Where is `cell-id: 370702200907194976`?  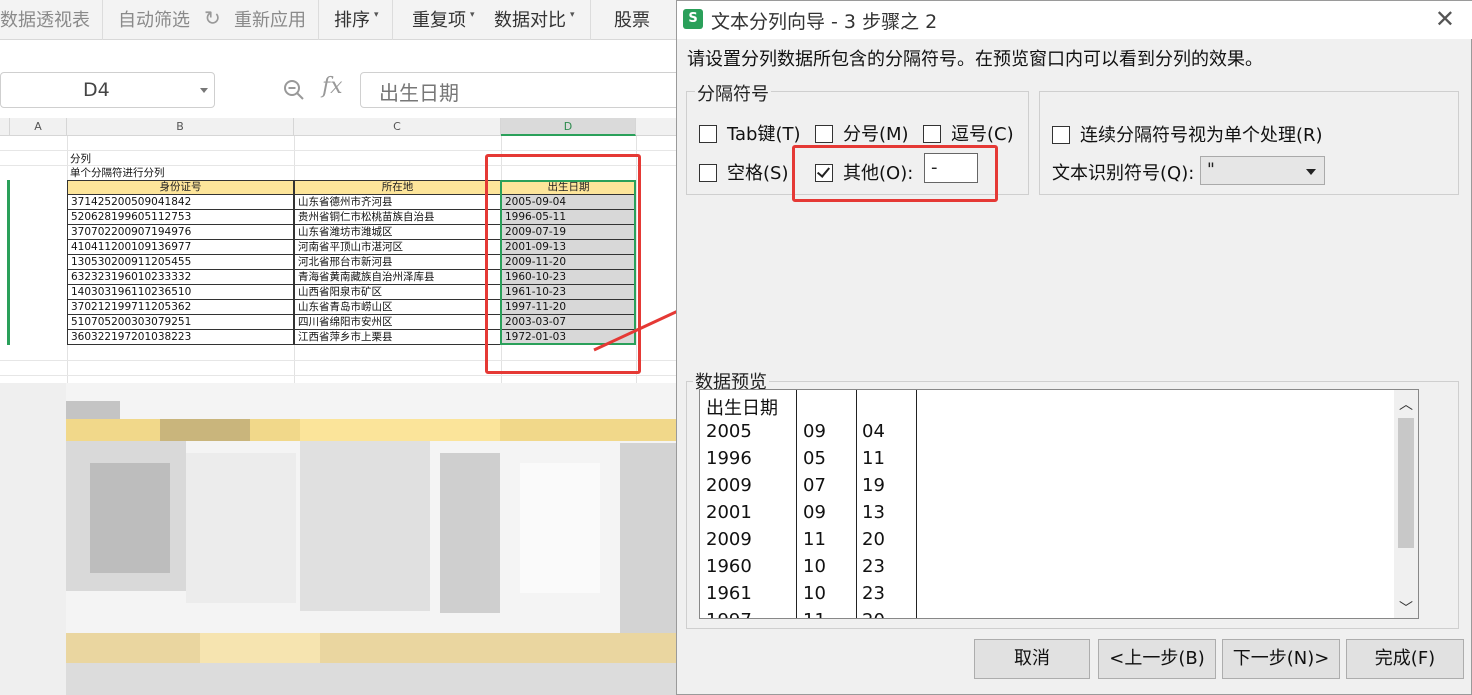 cell-id: 370702200907194976 is located at coordinates (180, 232).